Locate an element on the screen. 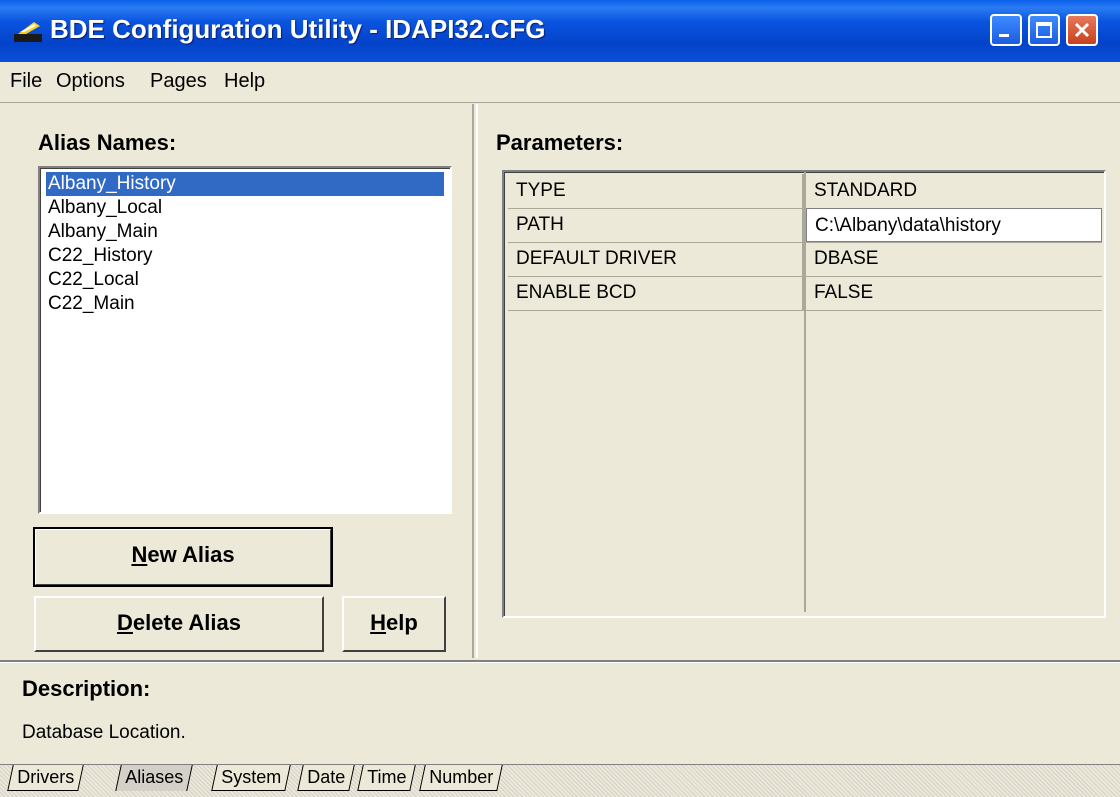 The image size is (1120, 797). menu-bar: File Options Pages Help is located at coordinates (560, 82).